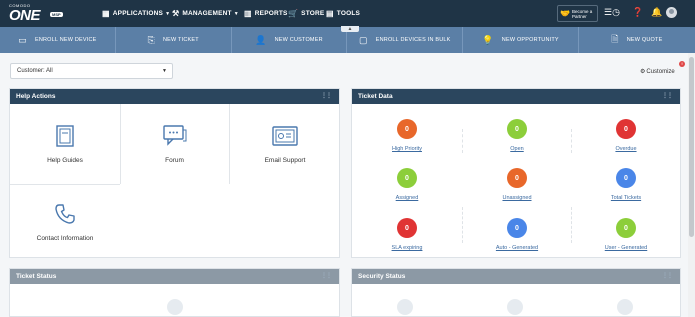 This screenshot has height=317, width=695. I want to click on ticket-stat-total-tickets: 0 Total Tickets, so click(626, 184).